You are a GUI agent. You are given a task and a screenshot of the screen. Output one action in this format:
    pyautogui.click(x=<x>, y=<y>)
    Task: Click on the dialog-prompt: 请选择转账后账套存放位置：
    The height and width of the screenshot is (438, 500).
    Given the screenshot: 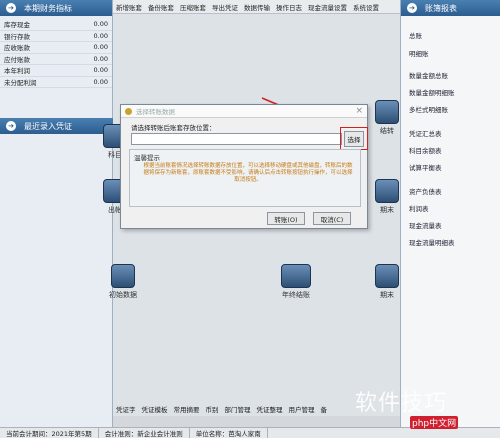 What is the action you would take?
    pyautogui.click(x=173, y=128)
    